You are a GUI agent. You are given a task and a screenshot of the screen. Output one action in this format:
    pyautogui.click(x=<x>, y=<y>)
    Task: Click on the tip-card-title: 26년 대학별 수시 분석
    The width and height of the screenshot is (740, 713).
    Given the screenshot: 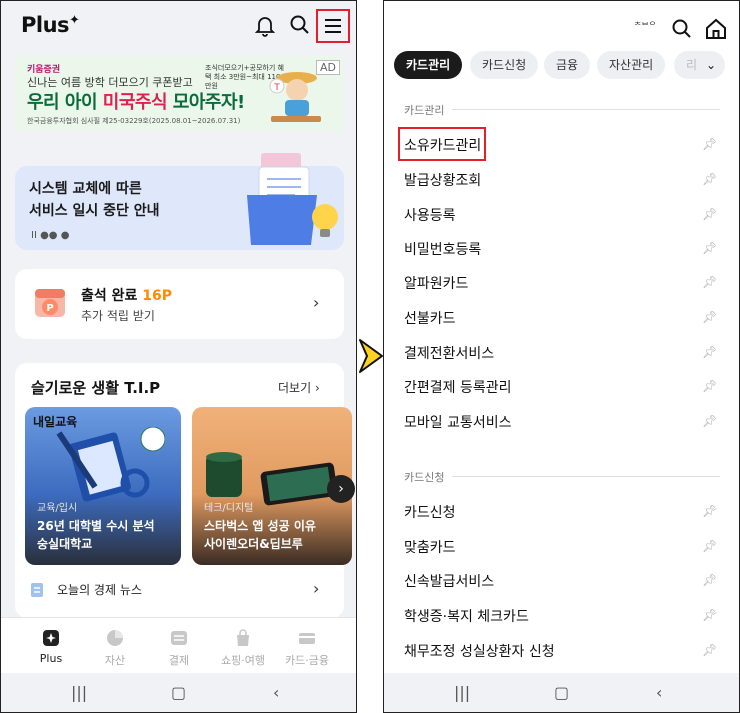 What is the action you would take?
    pyautogui.click(x=96, y=526)
    